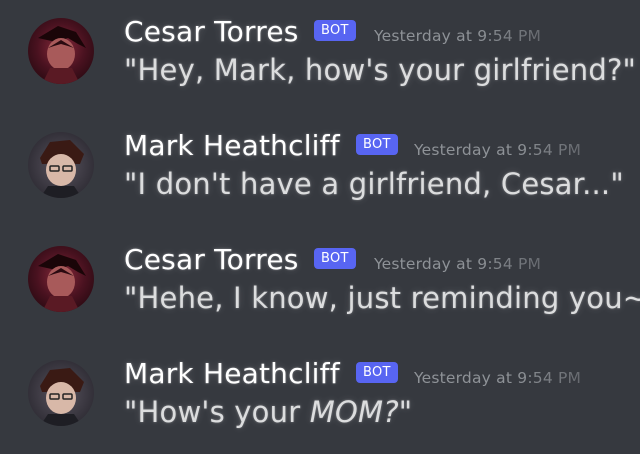 The width and height of the screenshot is (640, 454). I want to click on message-text: "I don't have a girlfriend, Cesar...", so click(374, 184).